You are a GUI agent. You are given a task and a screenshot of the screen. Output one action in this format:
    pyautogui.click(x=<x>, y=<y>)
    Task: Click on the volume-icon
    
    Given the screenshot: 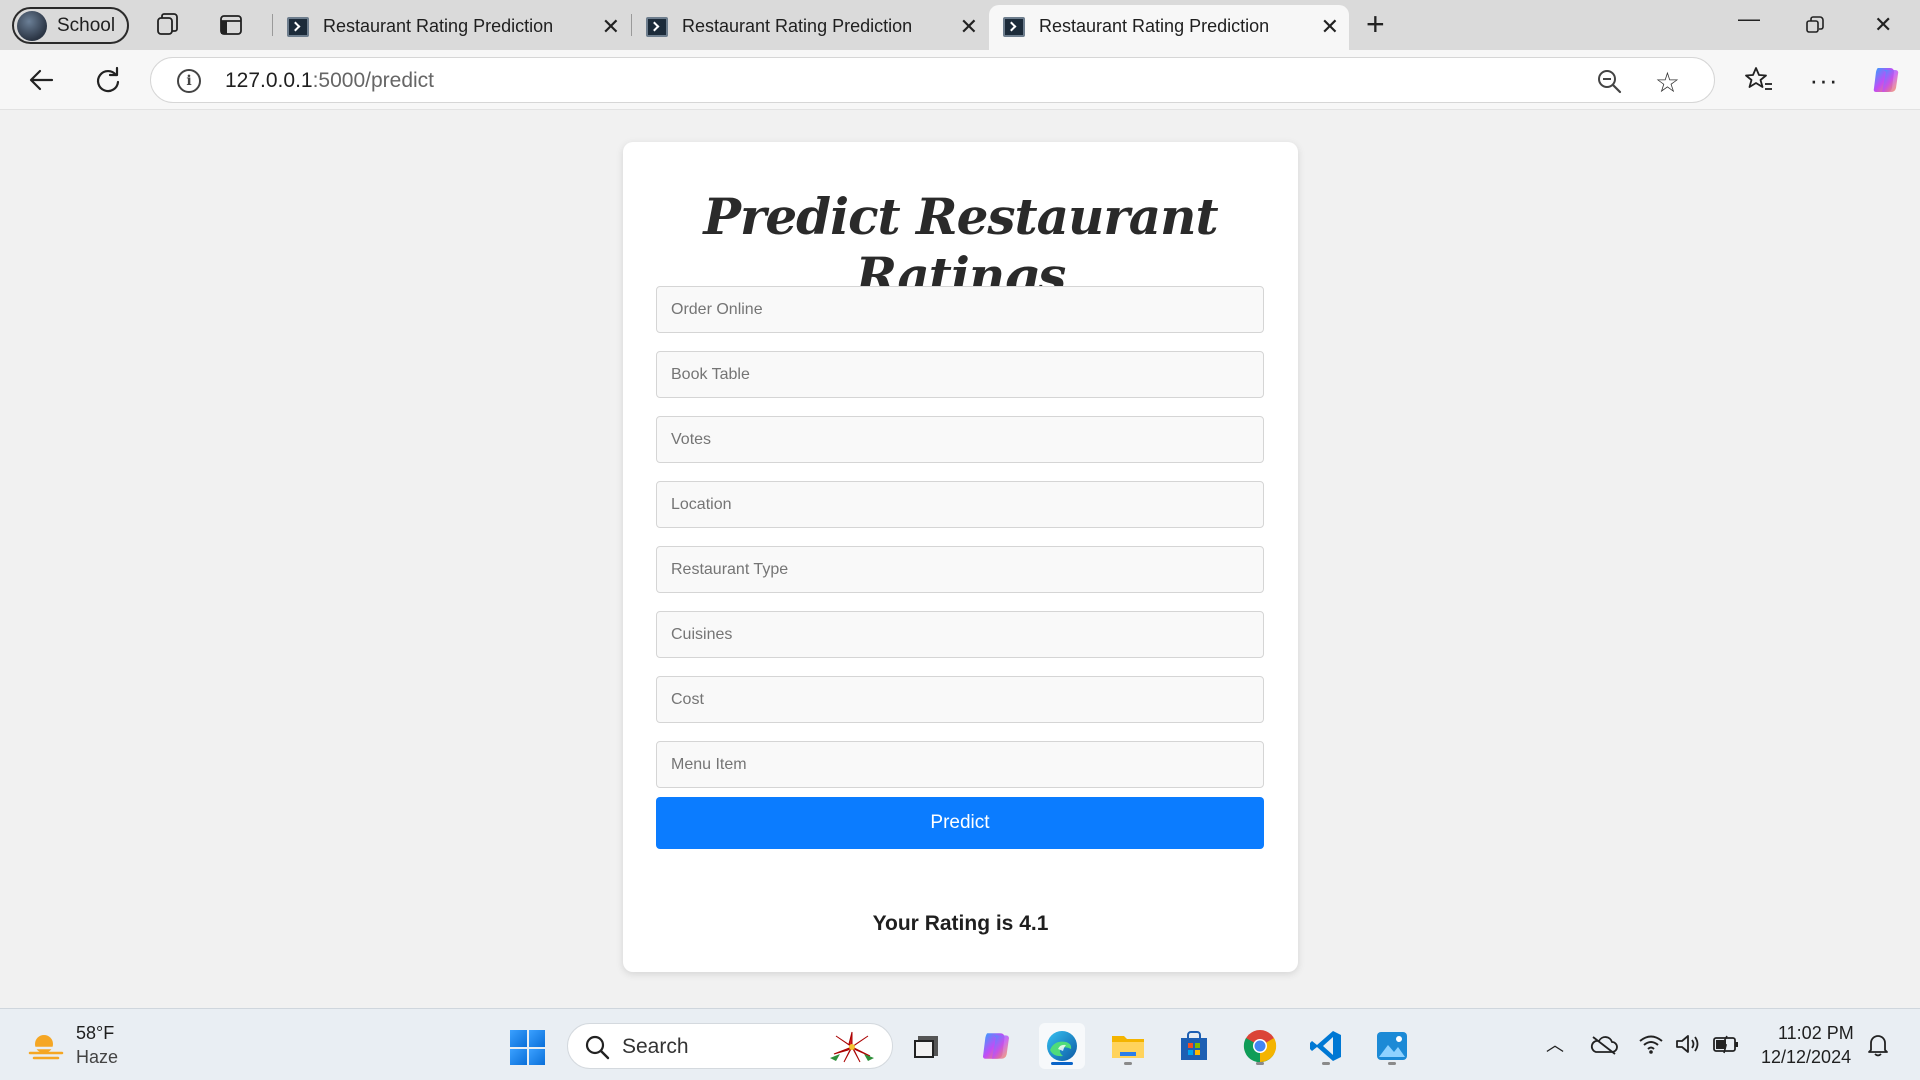 What is the action you would take?
    pyautogui.click(x=1688, y=1044)
    